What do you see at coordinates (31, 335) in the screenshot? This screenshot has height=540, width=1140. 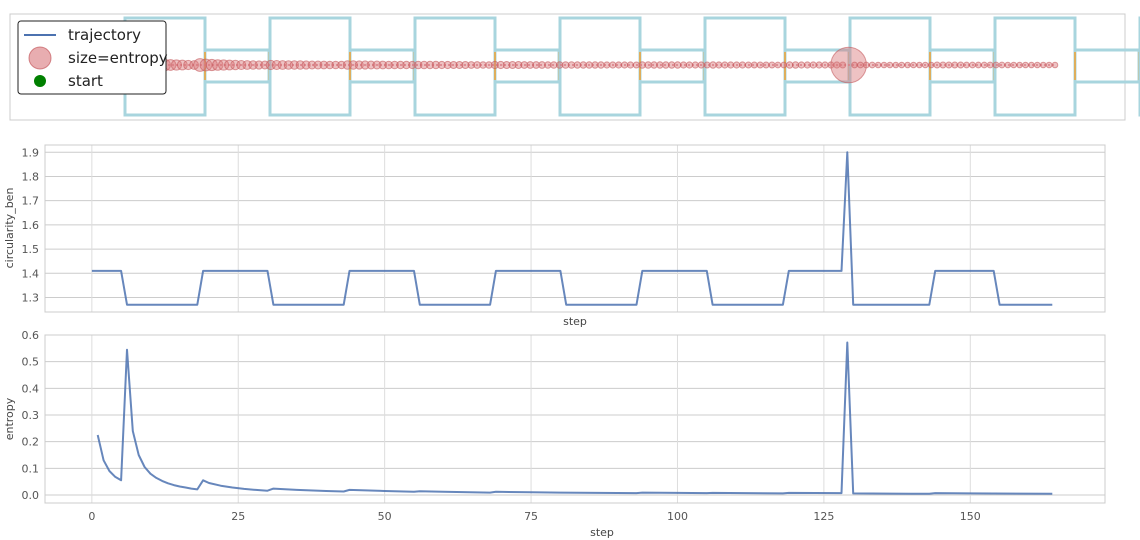 I see `y-tick-label: 0.6` at bounding box center [31, 335].